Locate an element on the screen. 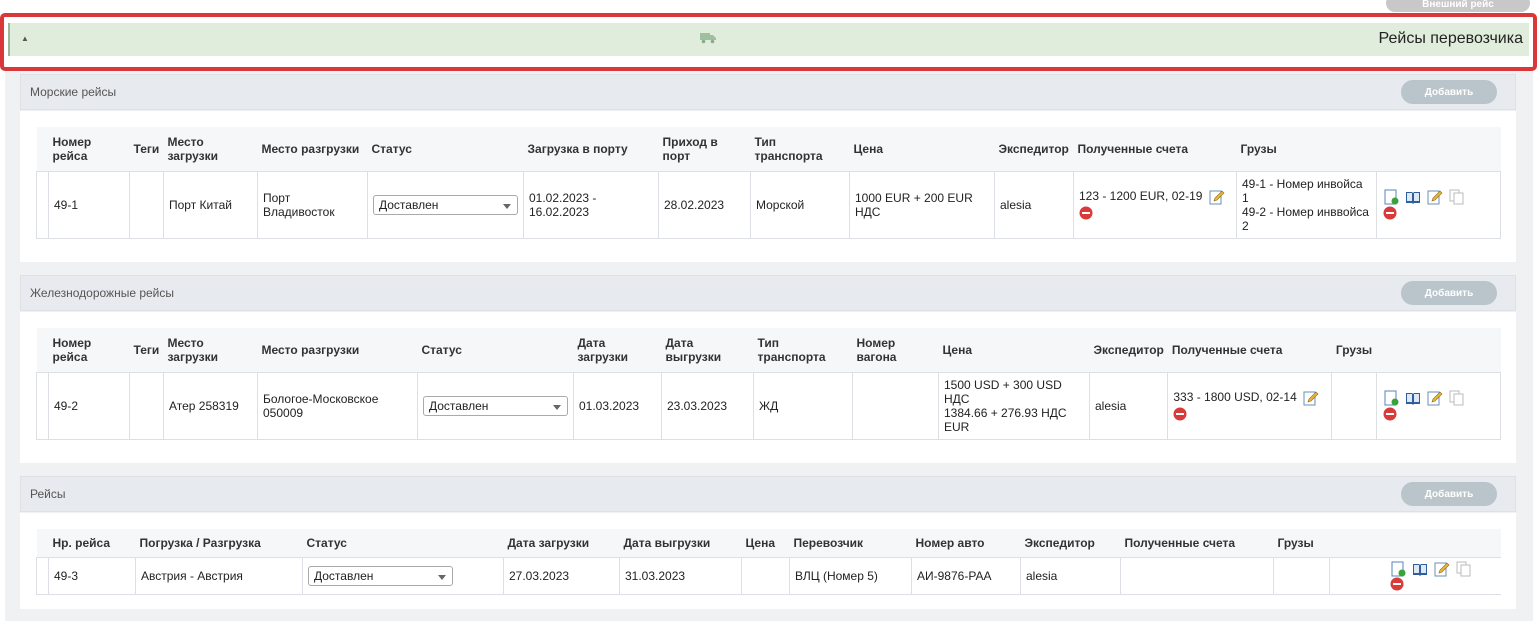 This screenshot has height=632, width=1538. carrier-trips-title: Рейсы перевозчика is located at coordinates (1450, 38).